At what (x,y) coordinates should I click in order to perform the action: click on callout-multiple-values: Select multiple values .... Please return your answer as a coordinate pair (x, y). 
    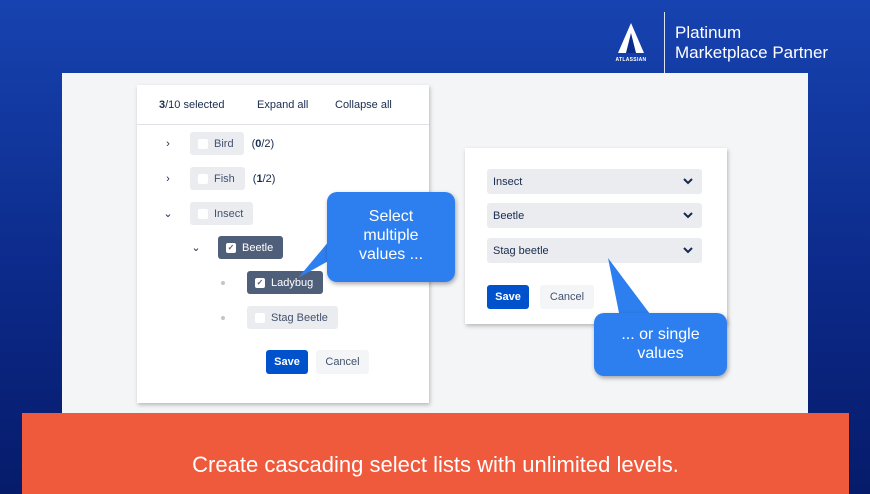
    Looking at the image, I should click on (391, 237).